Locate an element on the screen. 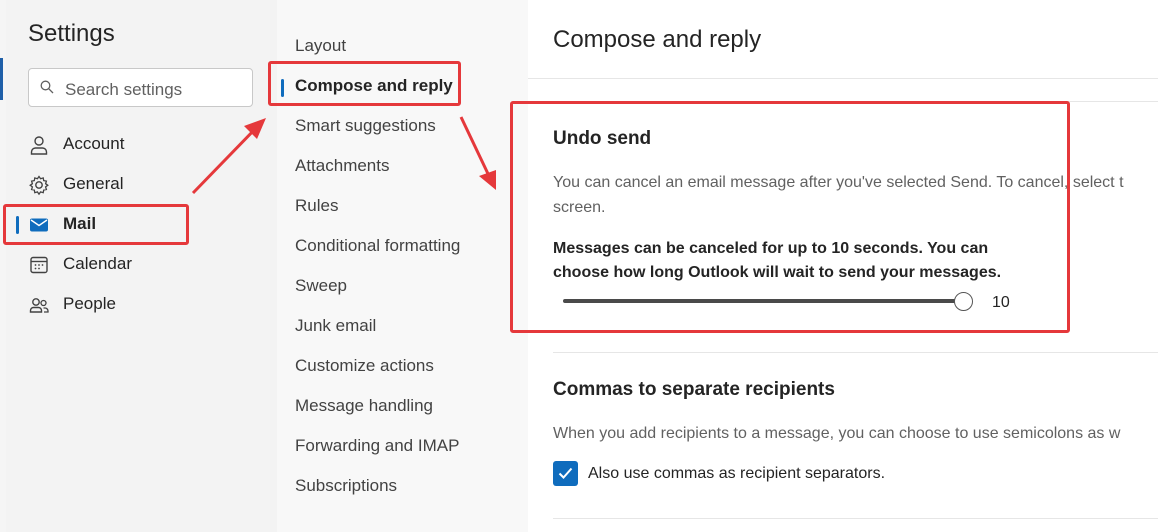 Image resolution: width=1158 pixels, height=532 pixels. person-icon is located at coordinates (39, 145).